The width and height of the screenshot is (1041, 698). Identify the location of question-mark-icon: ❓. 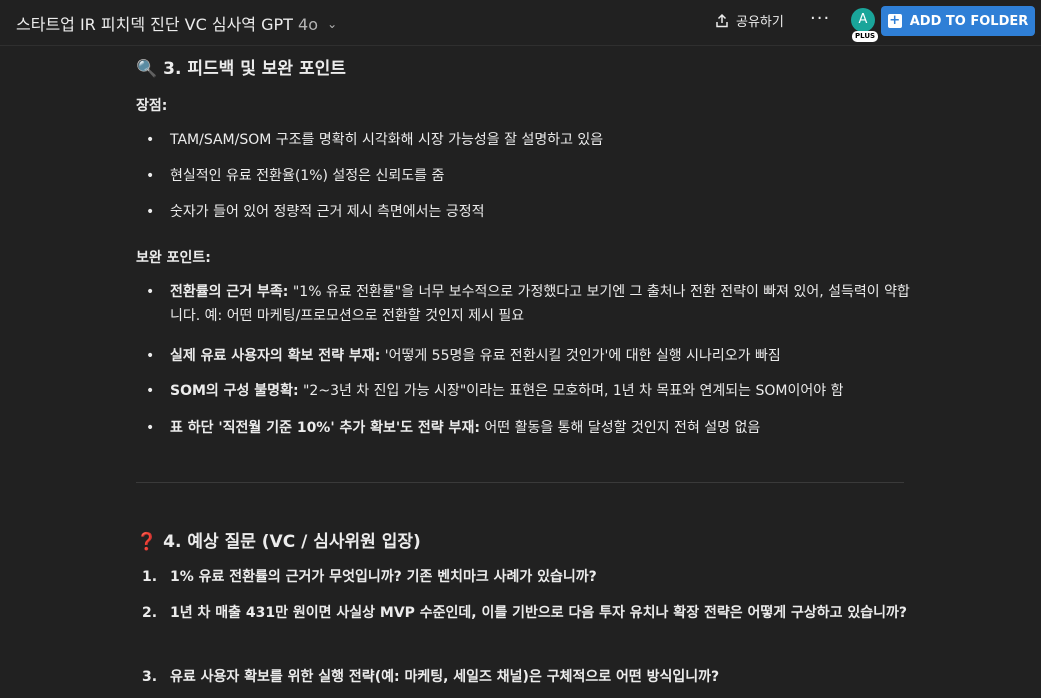
(147, 542).